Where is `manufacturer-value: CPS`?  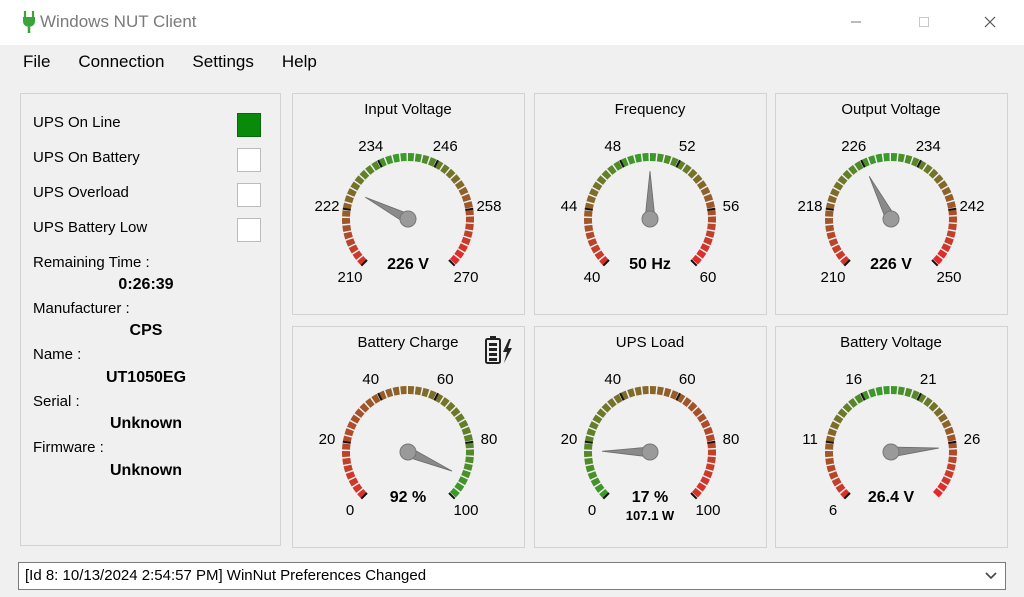 manufacturer-value: CPS is located at coordinates (146, 330).